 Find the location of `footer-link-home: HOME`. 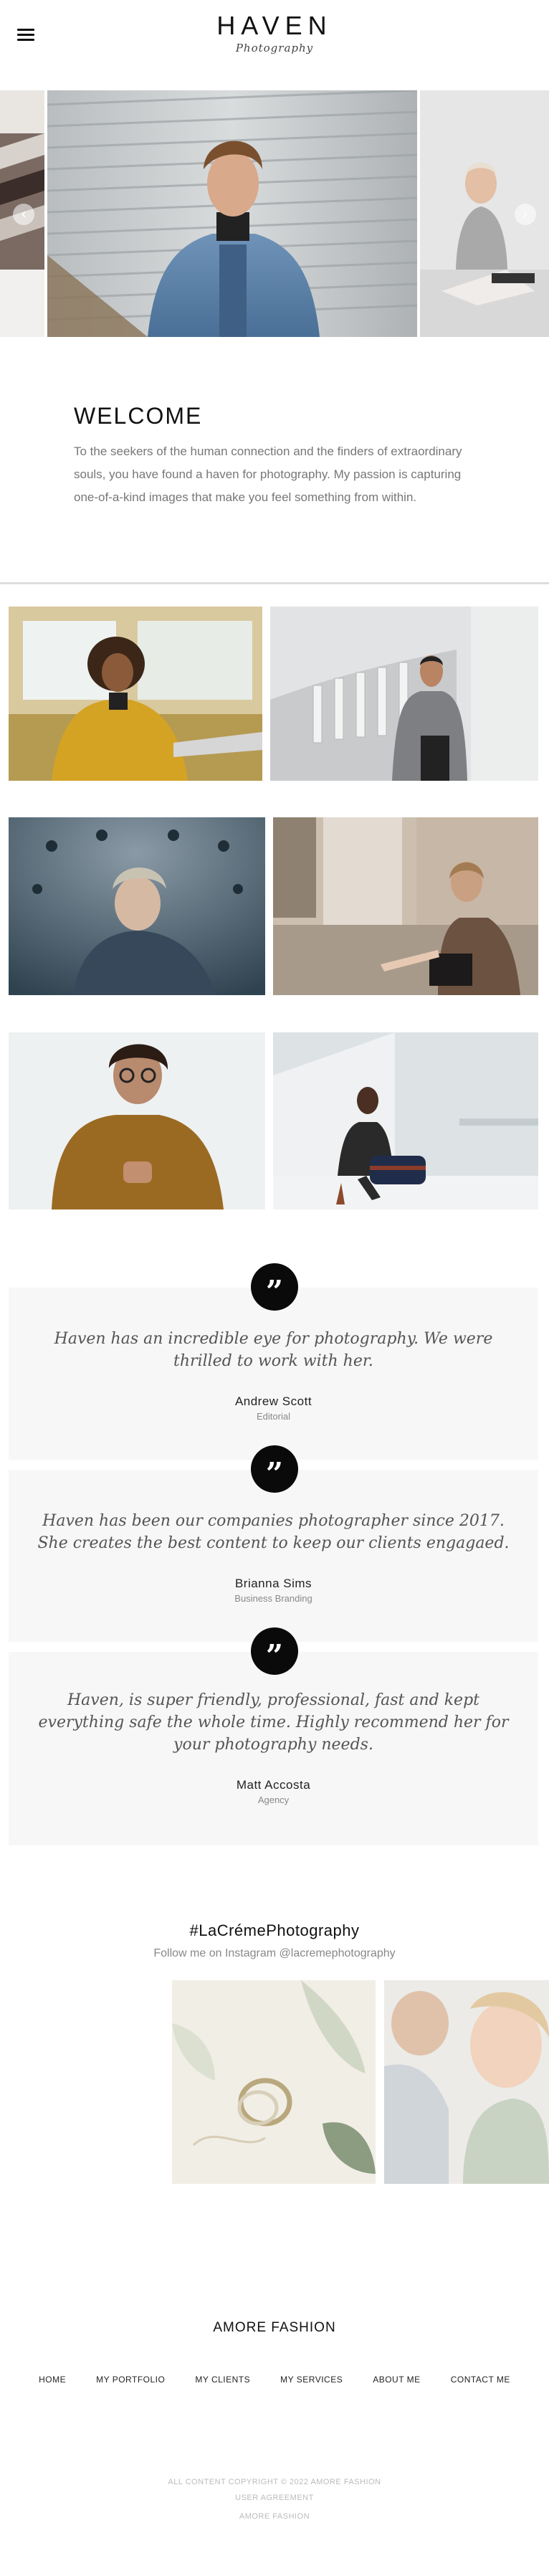

footer-link-home: HOME is located at coordinates (52, 2380).